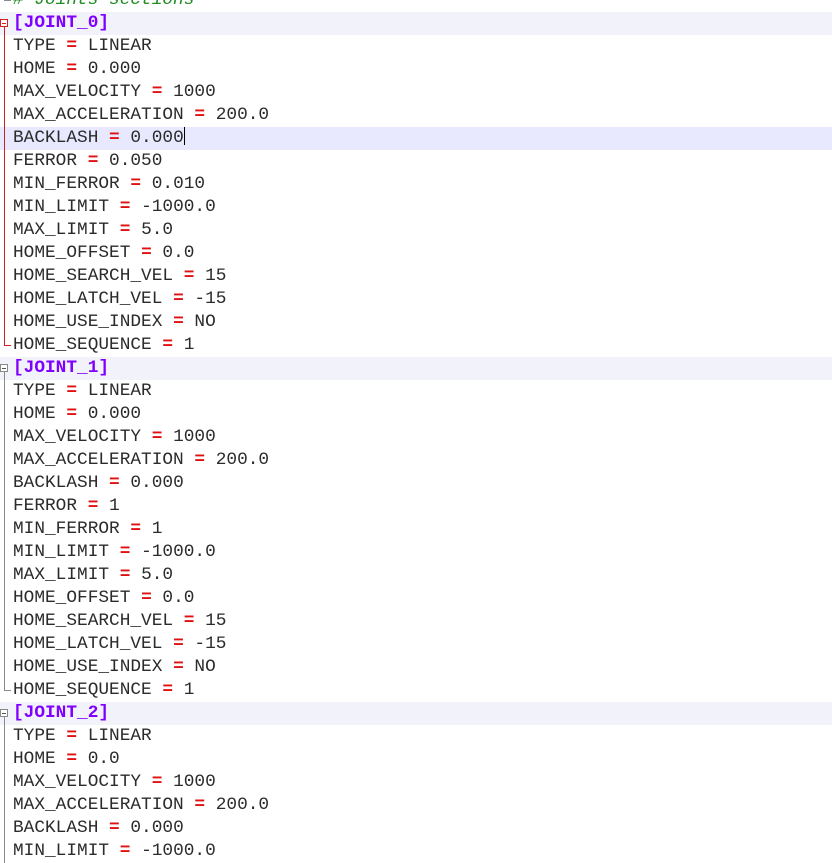  Describe the element at coordinates (88, 322) in the screenshot. I see `setting-key: HOME_USE_INDEX` at that location.